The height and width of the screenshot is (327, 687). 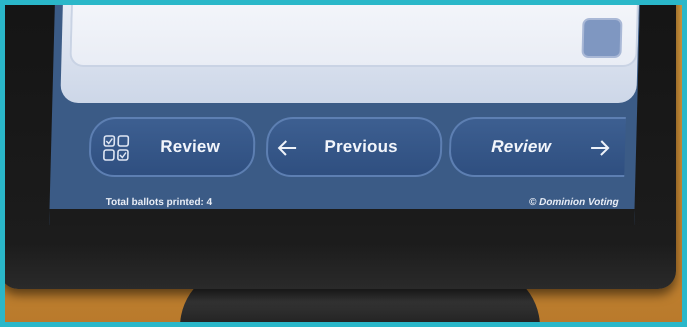 What do you see at coordinates (159, 202) in the screenshot?
I see `ballots-printed-count: Total ballots printed: 4` at bounding box center [159, 202].